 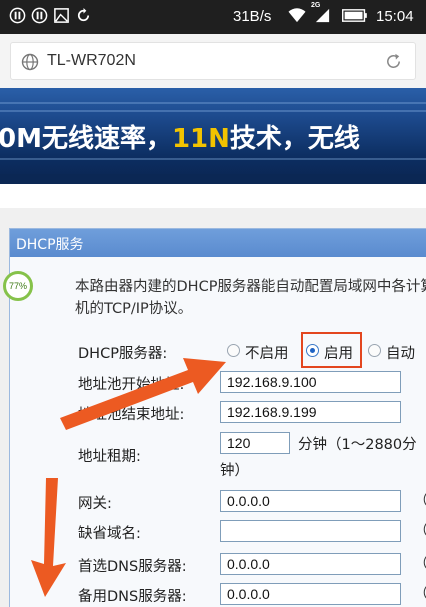 What do you see at coordinates (310, 531) in the screenshot?
I see `domain-input` at bounding box center [310, 531].